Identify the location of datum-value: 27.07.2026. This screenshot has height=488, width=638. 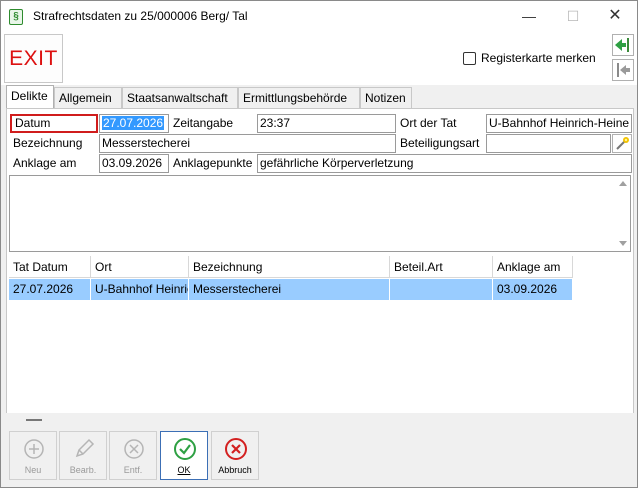
(133, 123).